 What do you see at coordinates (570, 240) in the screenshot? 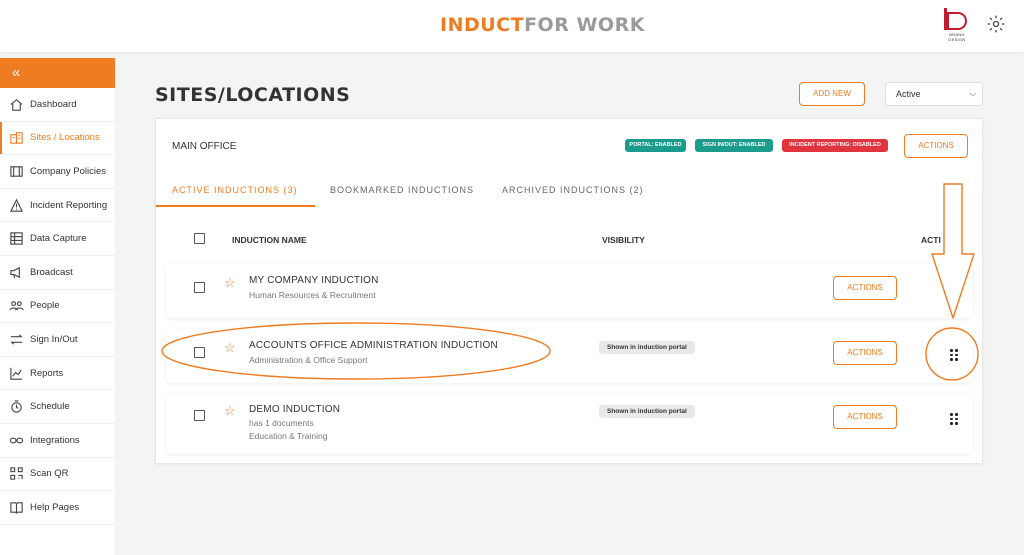
I see `table-header: INDUCTION NAME VISIBILITY ACTI` at bounding box center [570, 240].